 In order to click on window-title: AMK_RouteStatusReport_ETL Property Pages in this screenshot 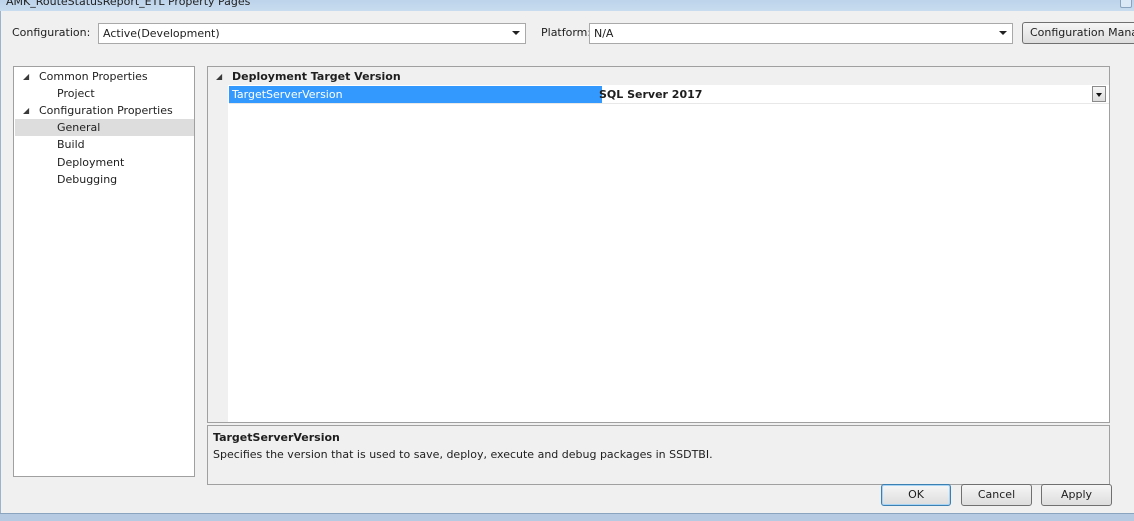, I will do `click(128, 4)`.